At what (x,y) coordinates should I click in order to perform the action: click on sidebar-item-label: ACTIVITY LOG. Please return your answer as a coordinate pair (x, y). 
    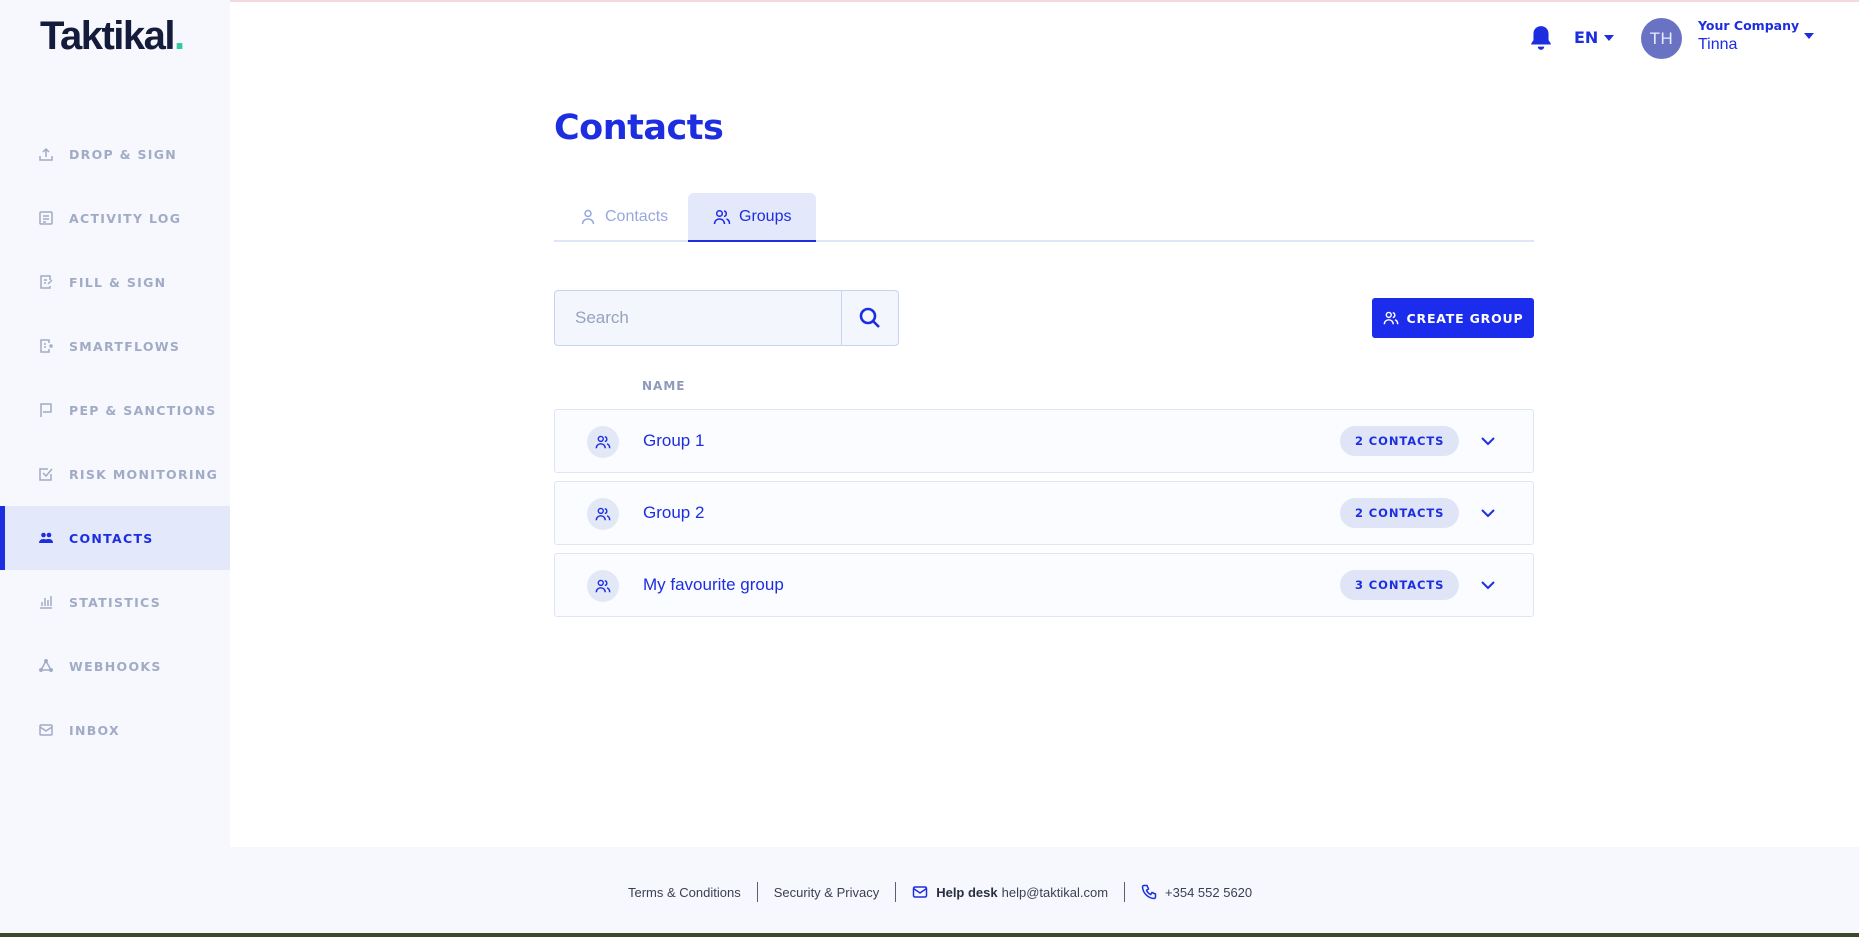
    Looking at the image, I should click on (125, 218).